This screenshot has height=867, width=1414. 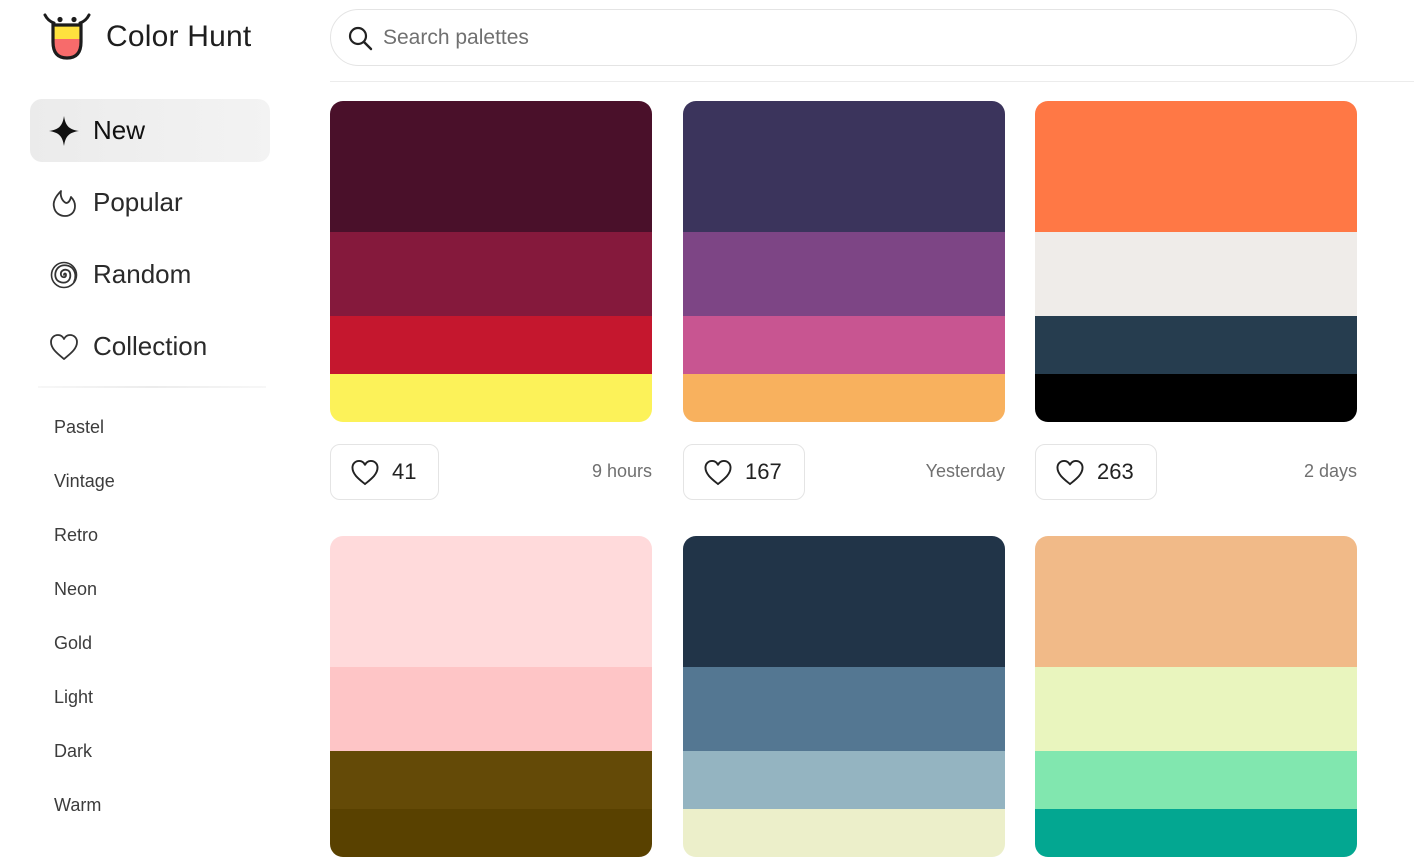 What do you see at coordinates (872, 81) in the screenshot?
I see `header-divider` at bounding box center [872, 81].